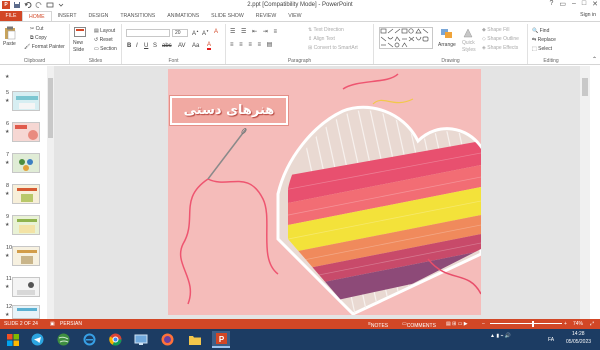 The height and width of the screenshot is (350, 600). What do you see at coordinates (195, 33) in the screenshot?
I see `grow-font-button: A▲` at bounding box center [195, 33].